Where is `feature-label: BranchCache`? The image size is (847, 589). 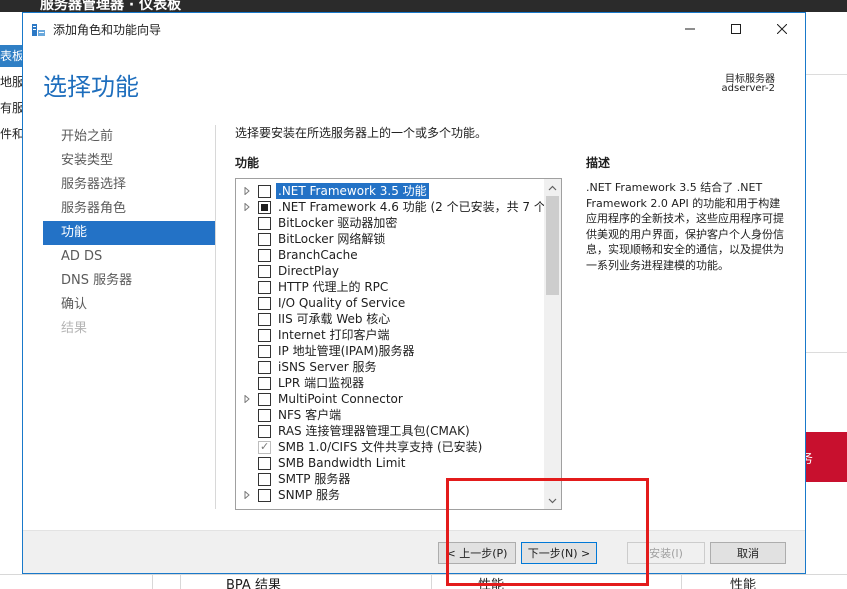
feature-label: BranchCache is located at coordinates (318, 255).